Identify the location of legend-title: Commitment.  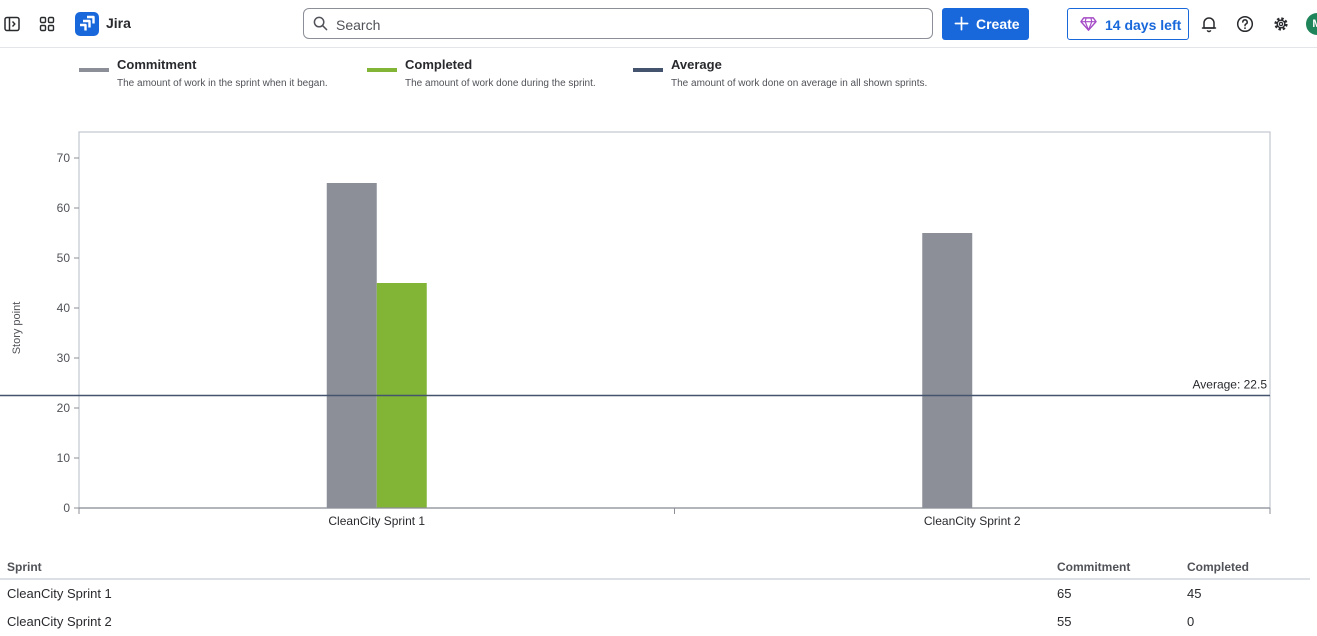
(157, 64).